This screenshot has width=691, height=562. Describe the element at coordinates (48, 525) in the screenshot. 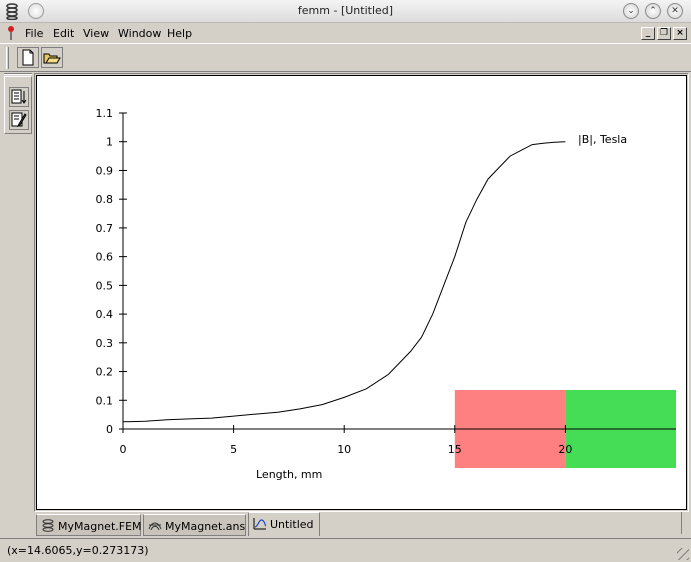

I see `coil-icon` at that location.